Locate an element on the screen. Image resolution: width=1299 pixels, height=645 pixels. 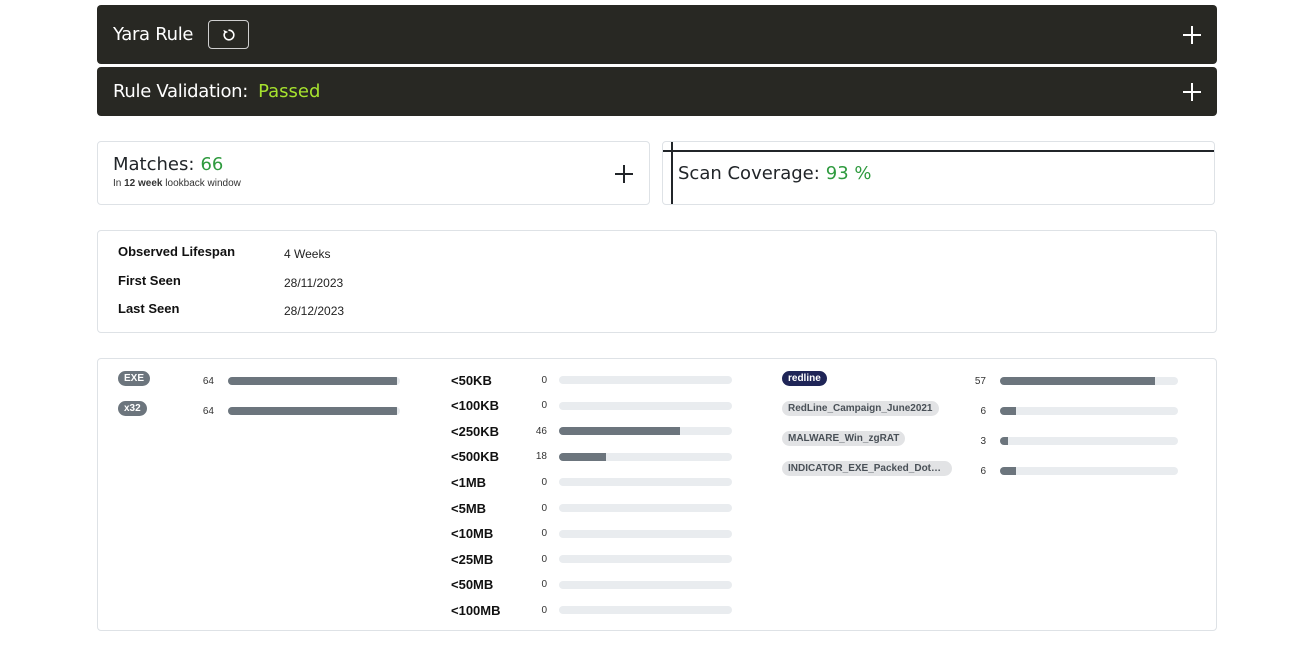
first-seen-key: First Seen is located at coordinates (149, 280).